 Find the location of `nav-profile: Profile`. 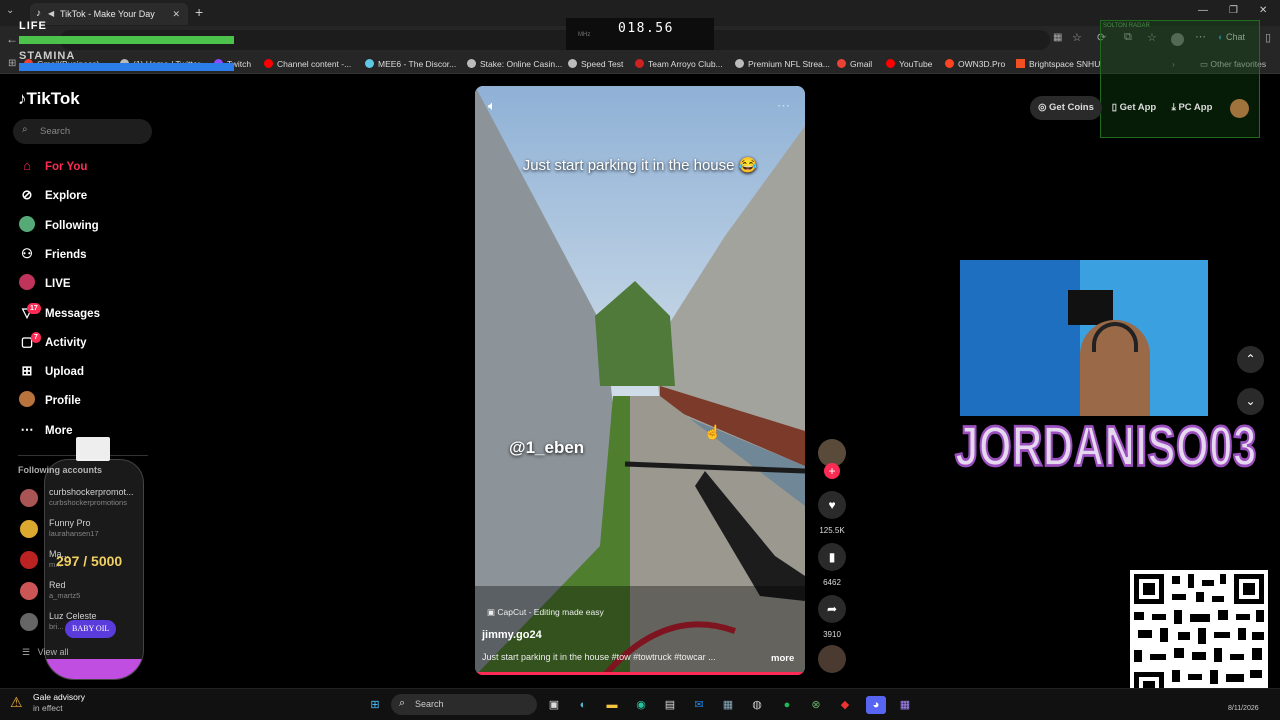

nav-profile: Profile is located at coordinates (49, 400).